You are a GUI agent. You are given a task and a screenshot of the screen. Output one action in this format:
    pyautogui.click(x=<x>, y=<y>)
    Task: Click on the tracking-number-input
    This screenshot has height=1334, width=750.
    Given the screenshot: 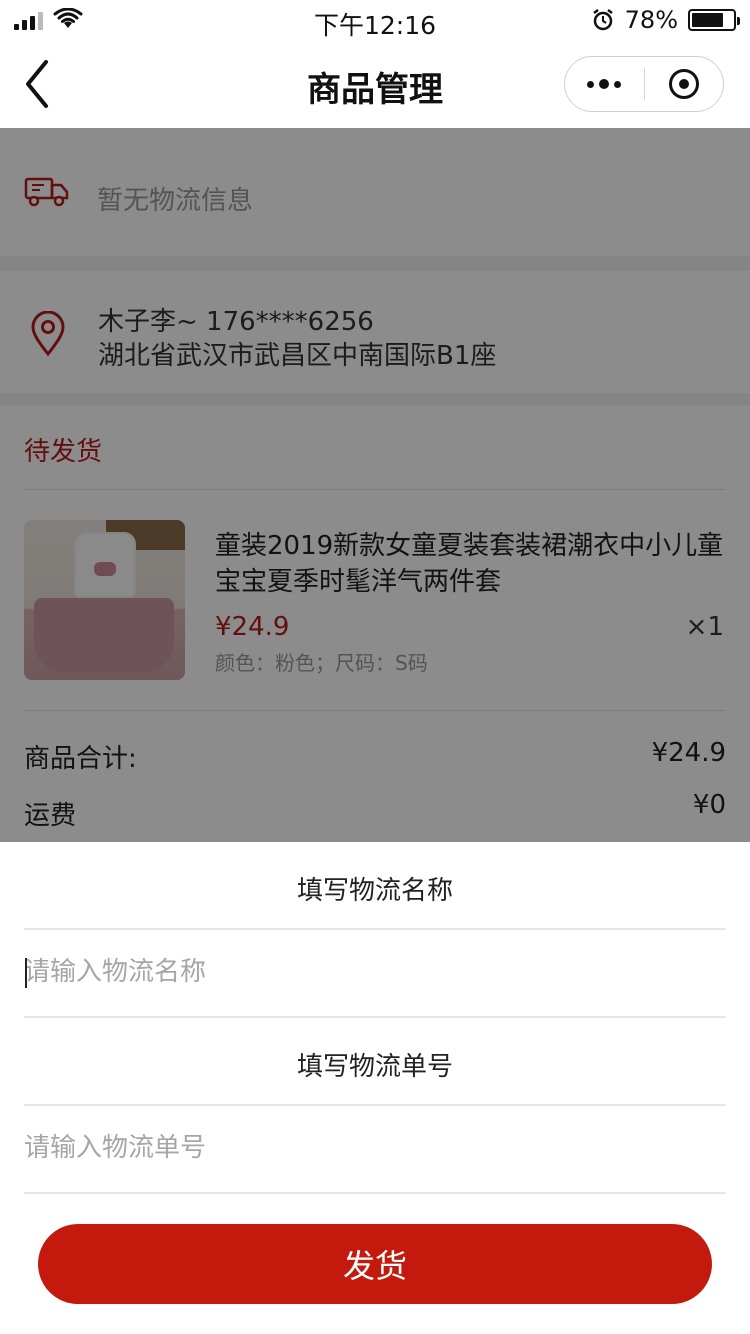 What is the action you would take?
    pyautogui.click(x=375, y=1148)
    